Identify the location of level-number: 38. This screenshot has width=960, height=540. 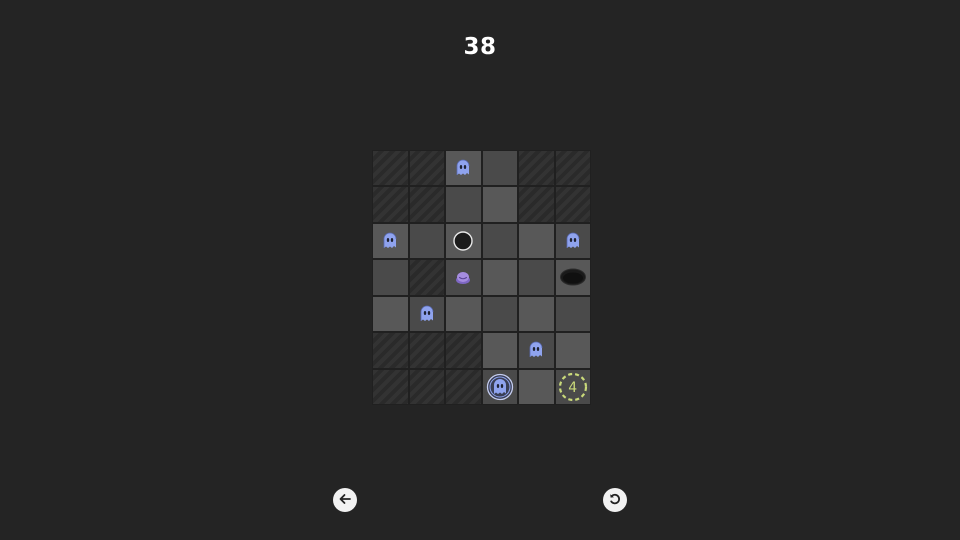
(480, 47).